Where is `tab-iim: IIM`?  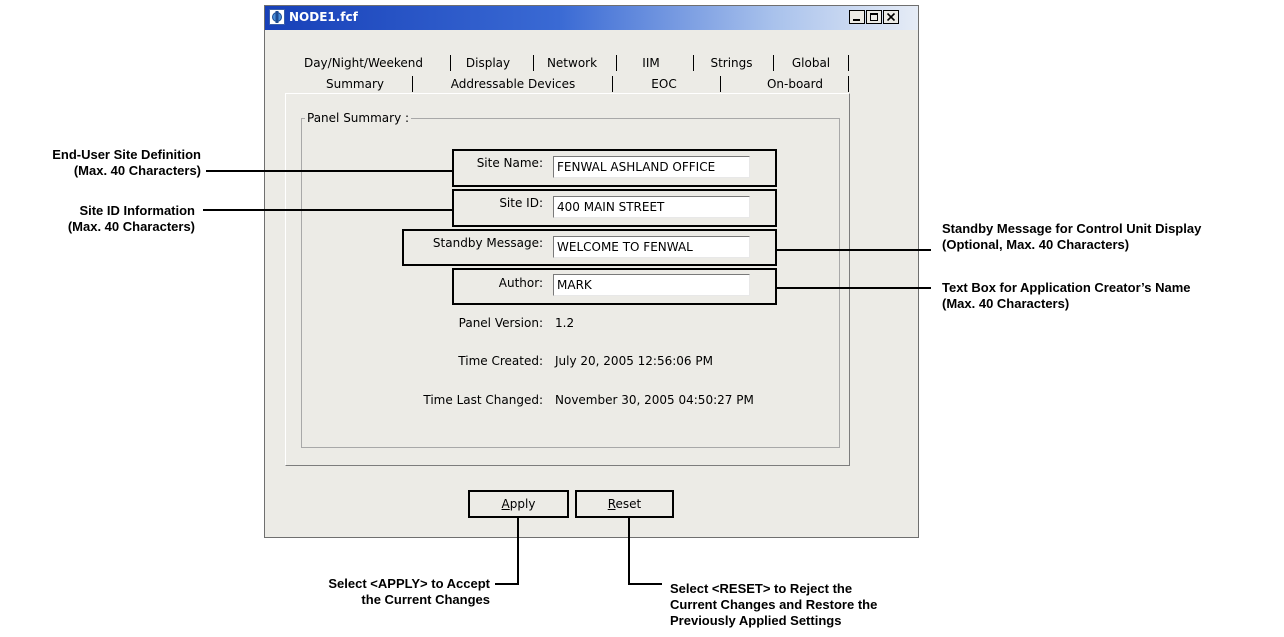
tab-iim: IIM is located at coordinates (651, 63).